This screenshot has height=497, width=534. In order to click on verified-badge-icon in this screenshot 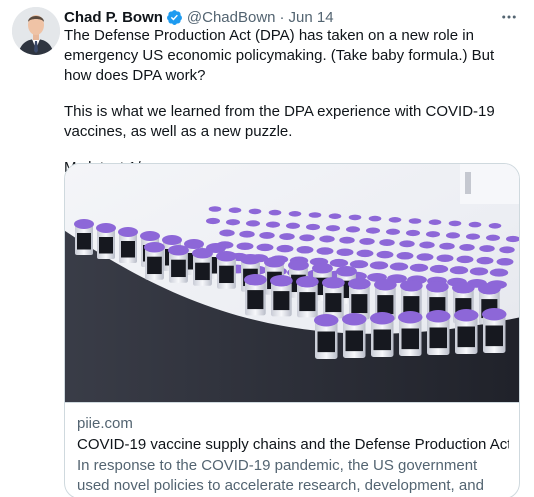, I will do `click(174, 17)`.